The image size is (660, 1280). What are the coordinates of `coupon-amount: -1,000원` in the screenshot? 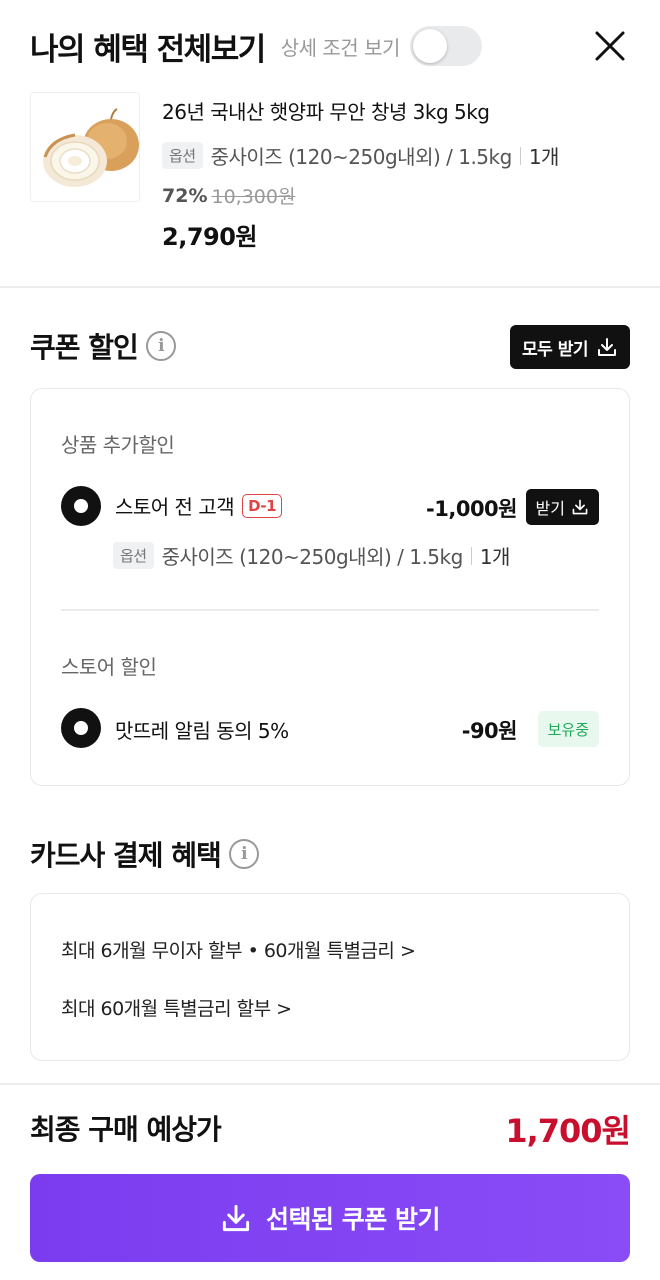 It's located at (471, 509).